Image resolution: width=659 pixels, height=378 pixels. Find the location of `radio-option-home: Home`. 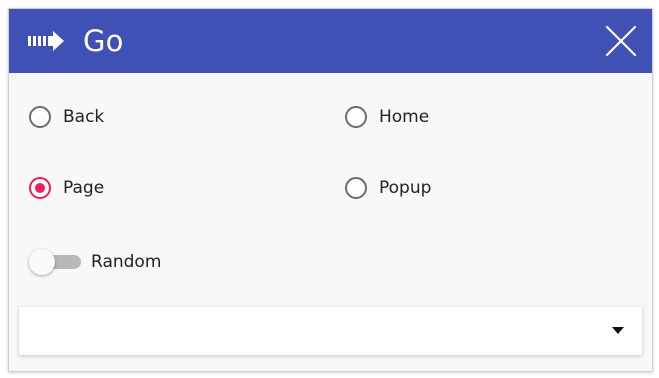

radio-option-home: Home is located at coordinates (387, 117).